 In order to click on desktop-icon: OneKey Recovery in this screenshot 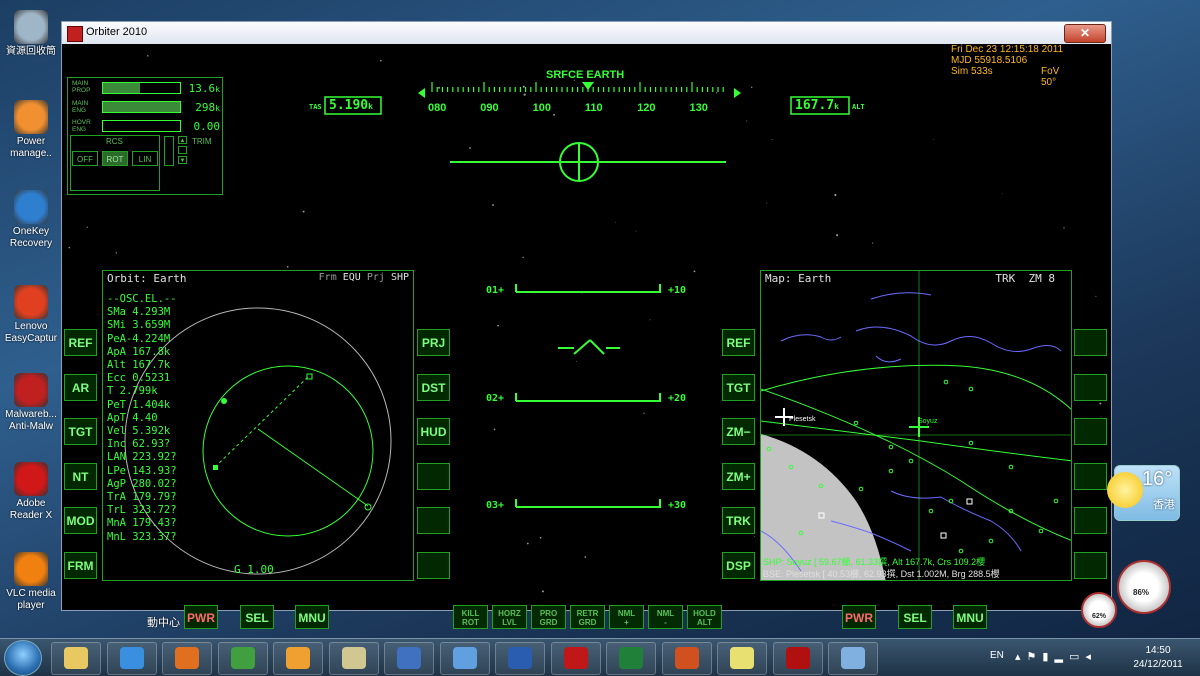, I will do `click(31, 220)`.